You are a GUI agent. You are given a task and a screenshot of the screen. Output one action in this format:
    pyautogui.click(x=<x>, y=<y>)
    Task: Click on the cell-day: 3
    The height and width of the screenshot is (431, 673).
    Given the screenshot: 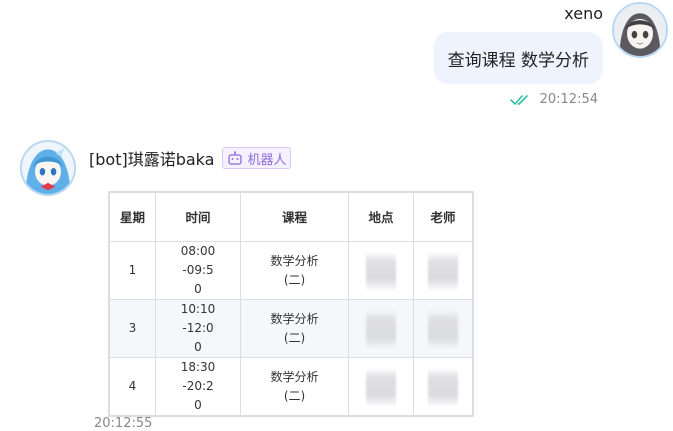 What is the action you would take?
    pyautogui.click(x=132, y=328)
    